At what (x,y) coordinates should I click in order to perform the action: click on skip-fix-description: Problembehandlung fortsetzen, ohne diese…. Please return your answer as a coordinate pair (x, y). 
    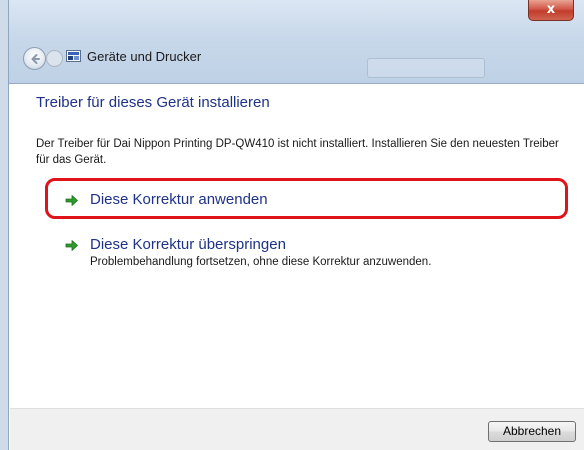
    Looking at the image, I should click on (261, 262).